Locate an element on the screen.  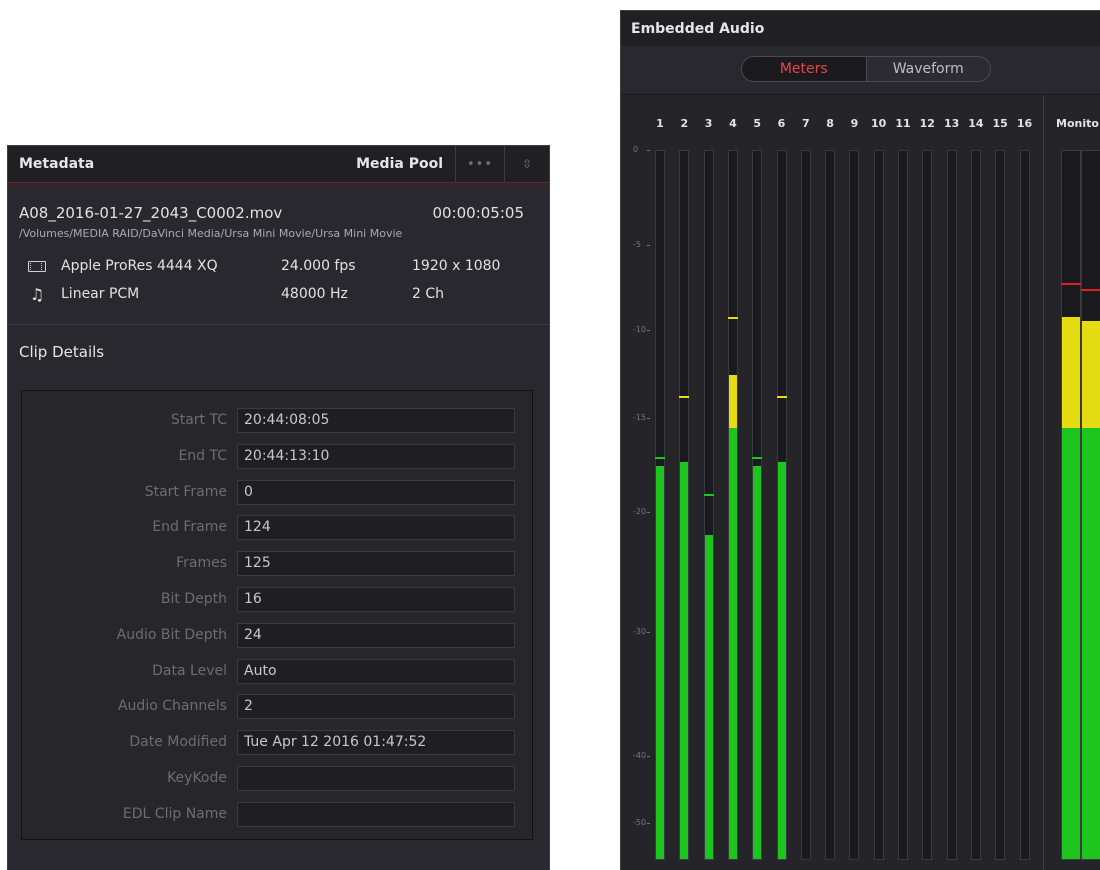
detail-row: Audio Bit Depth 24 is located at coordinates (277, 635).